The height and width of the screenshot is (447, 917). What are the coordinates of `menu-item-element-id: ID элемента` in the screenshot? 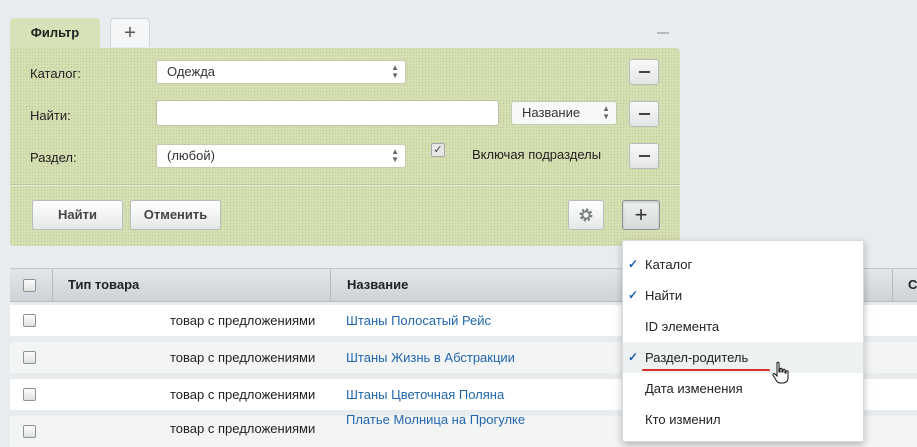 It's located at (743, 326).